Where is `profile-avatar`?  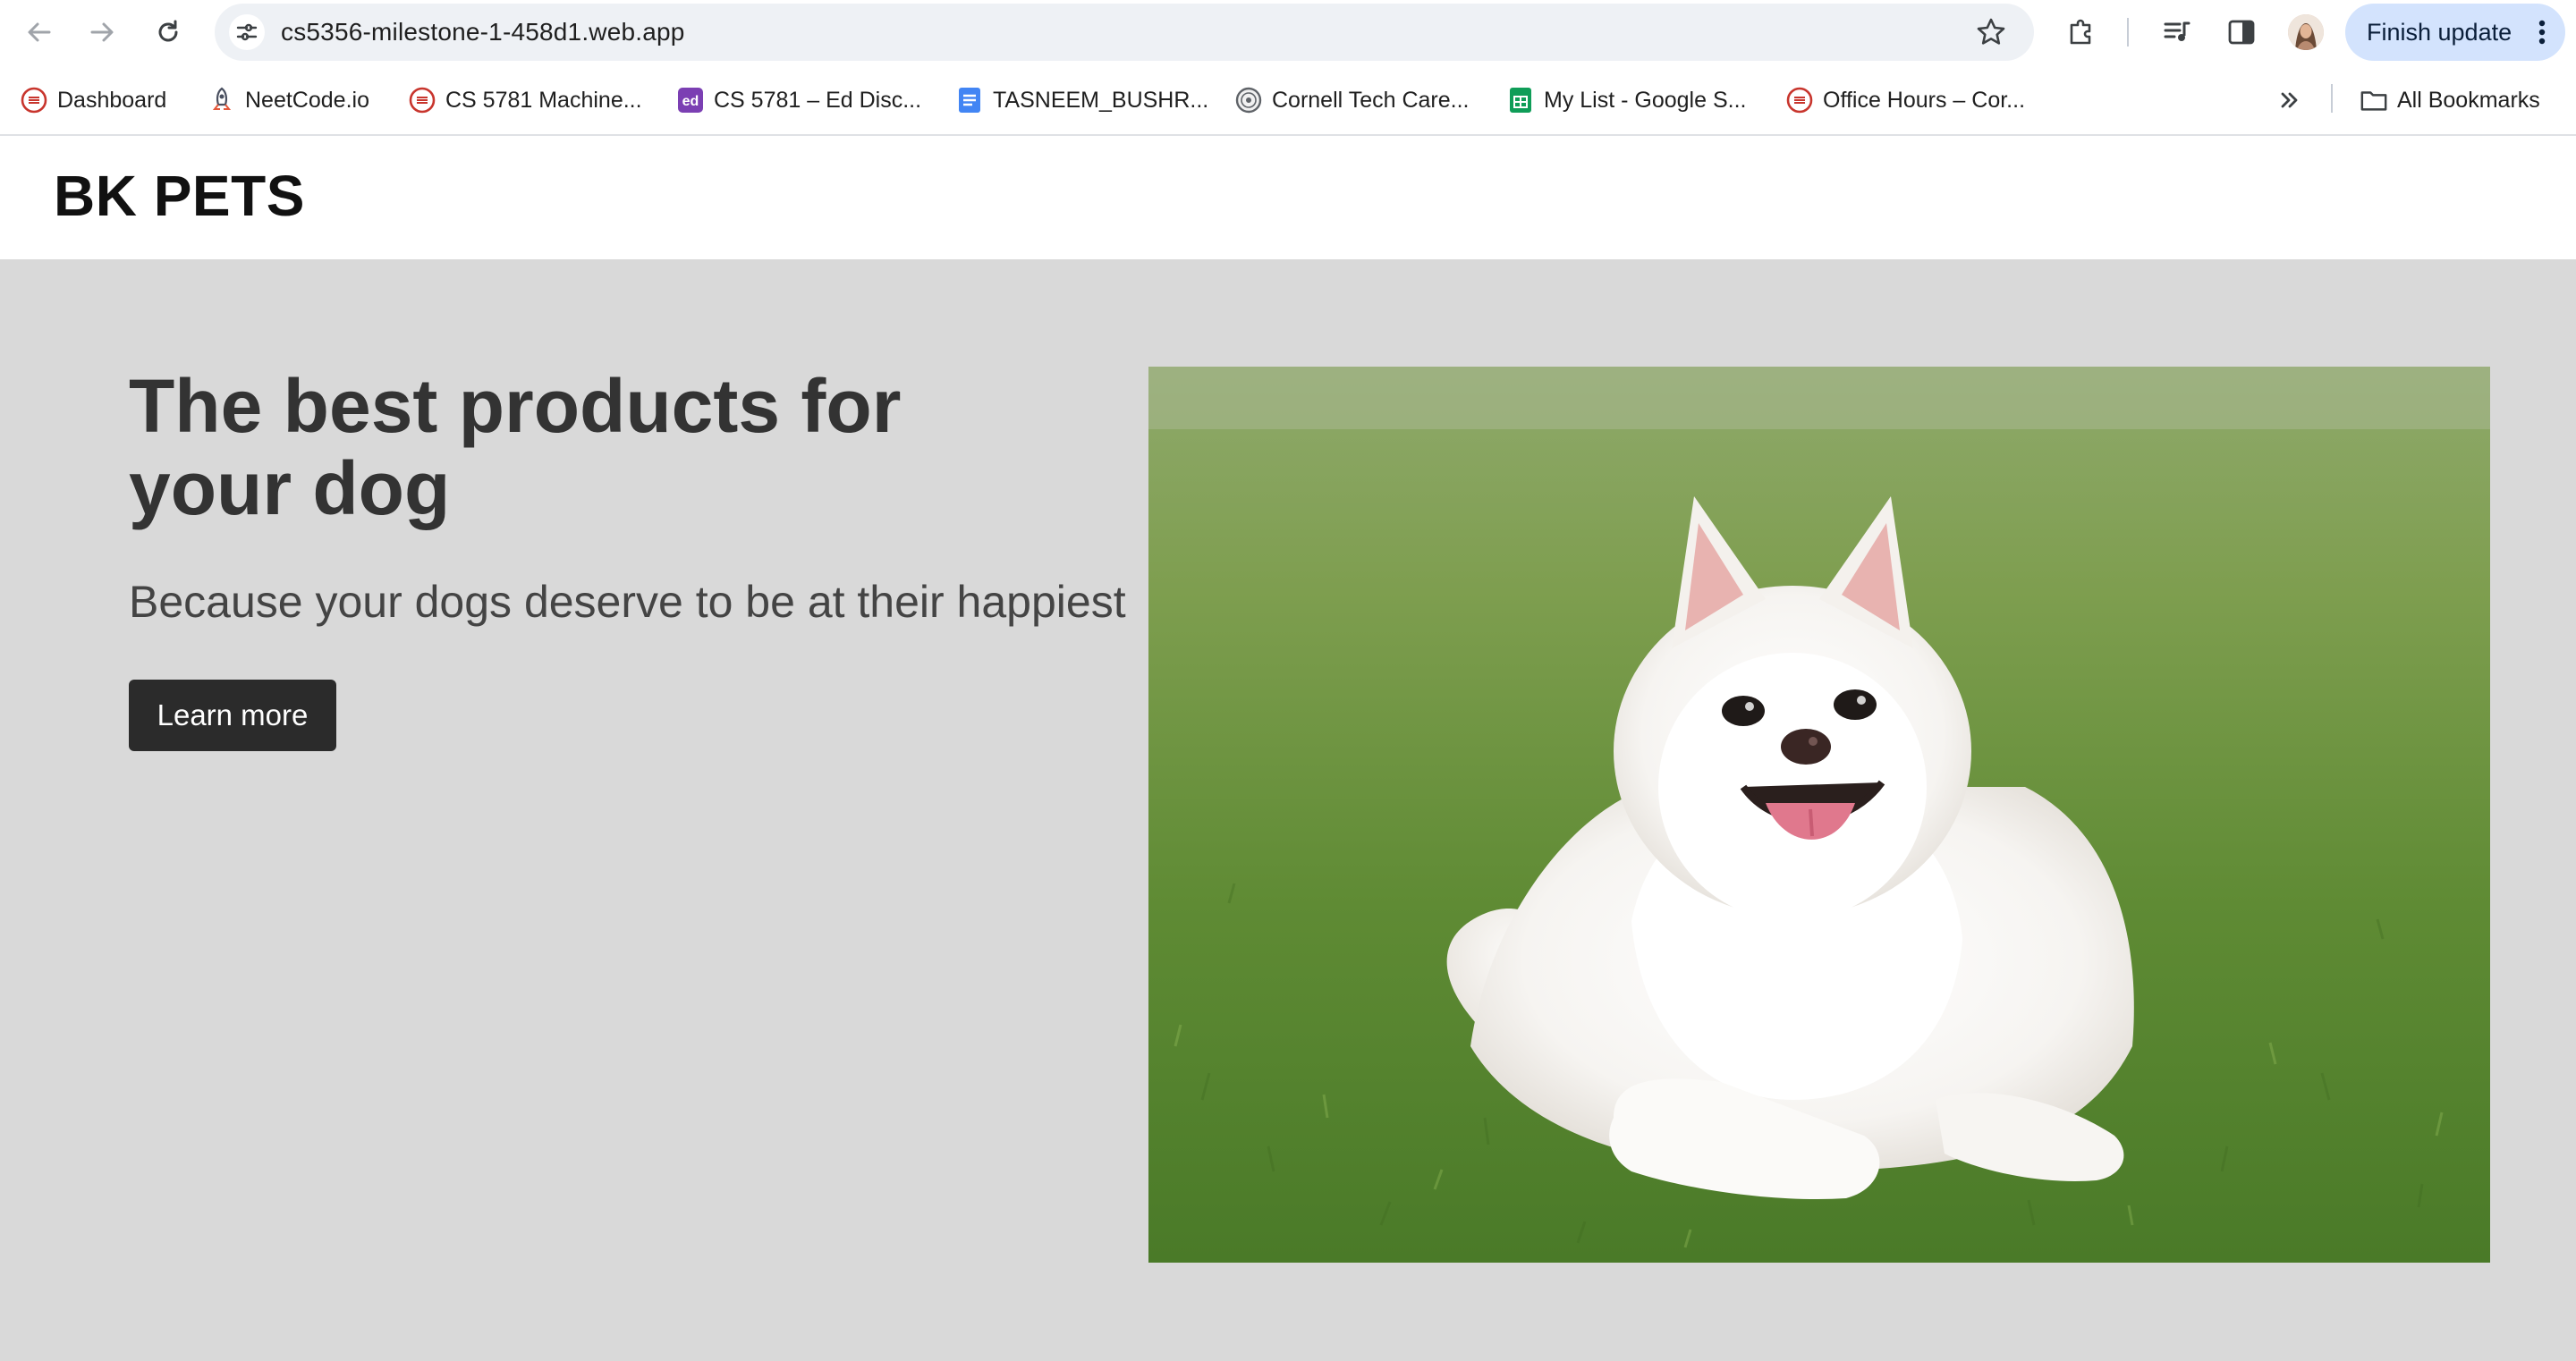 profile-avatar is located at coordinates (2306, 32).